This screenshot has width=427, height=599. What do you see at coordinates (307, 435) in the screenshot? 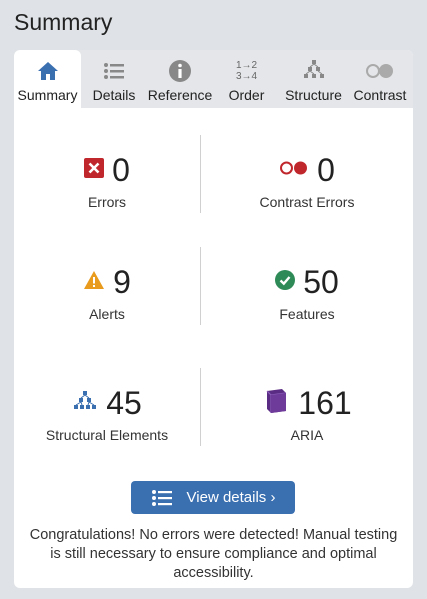
I see `aria-label: ARIA` at bounding box center [307, 435].